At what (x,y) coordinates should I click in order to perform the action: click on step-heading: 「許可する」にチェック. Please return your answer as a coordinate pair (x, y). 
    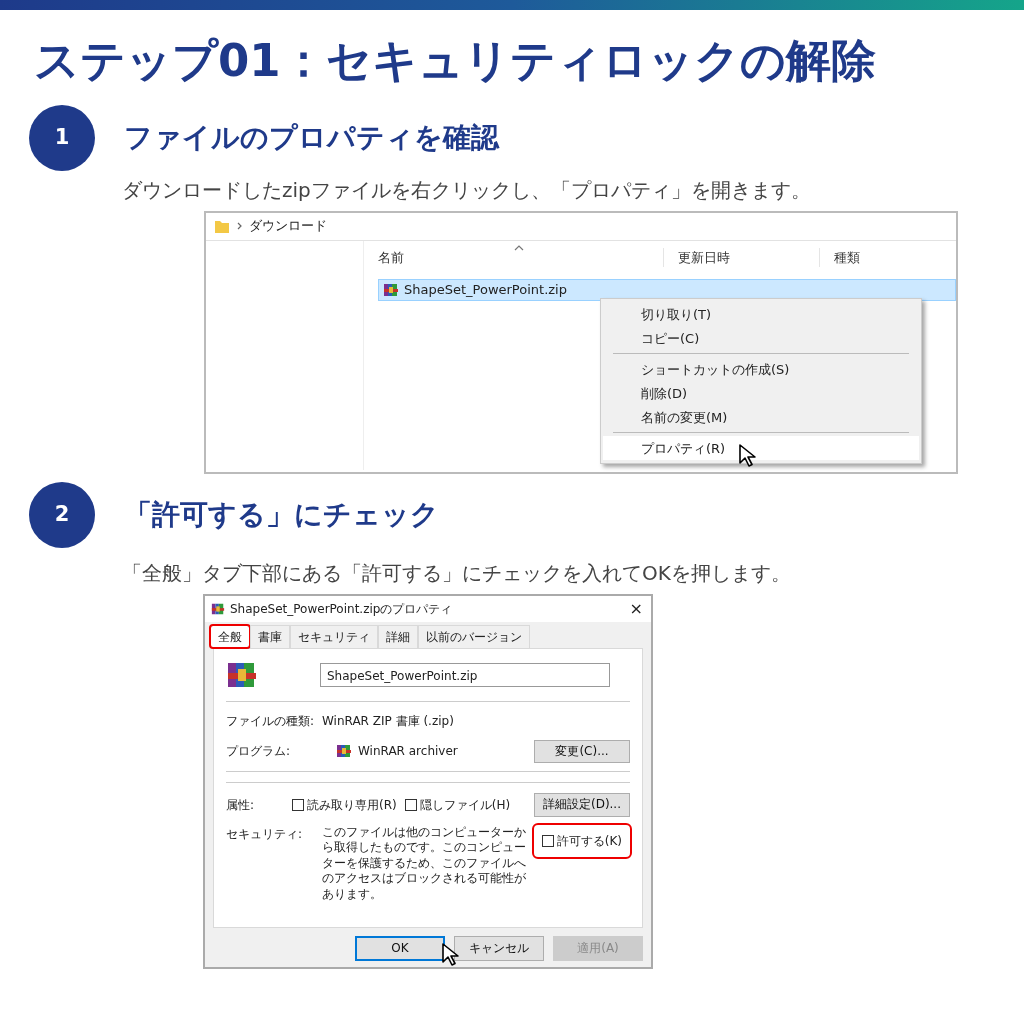
    Looking at the image, I should click on (281, 514).